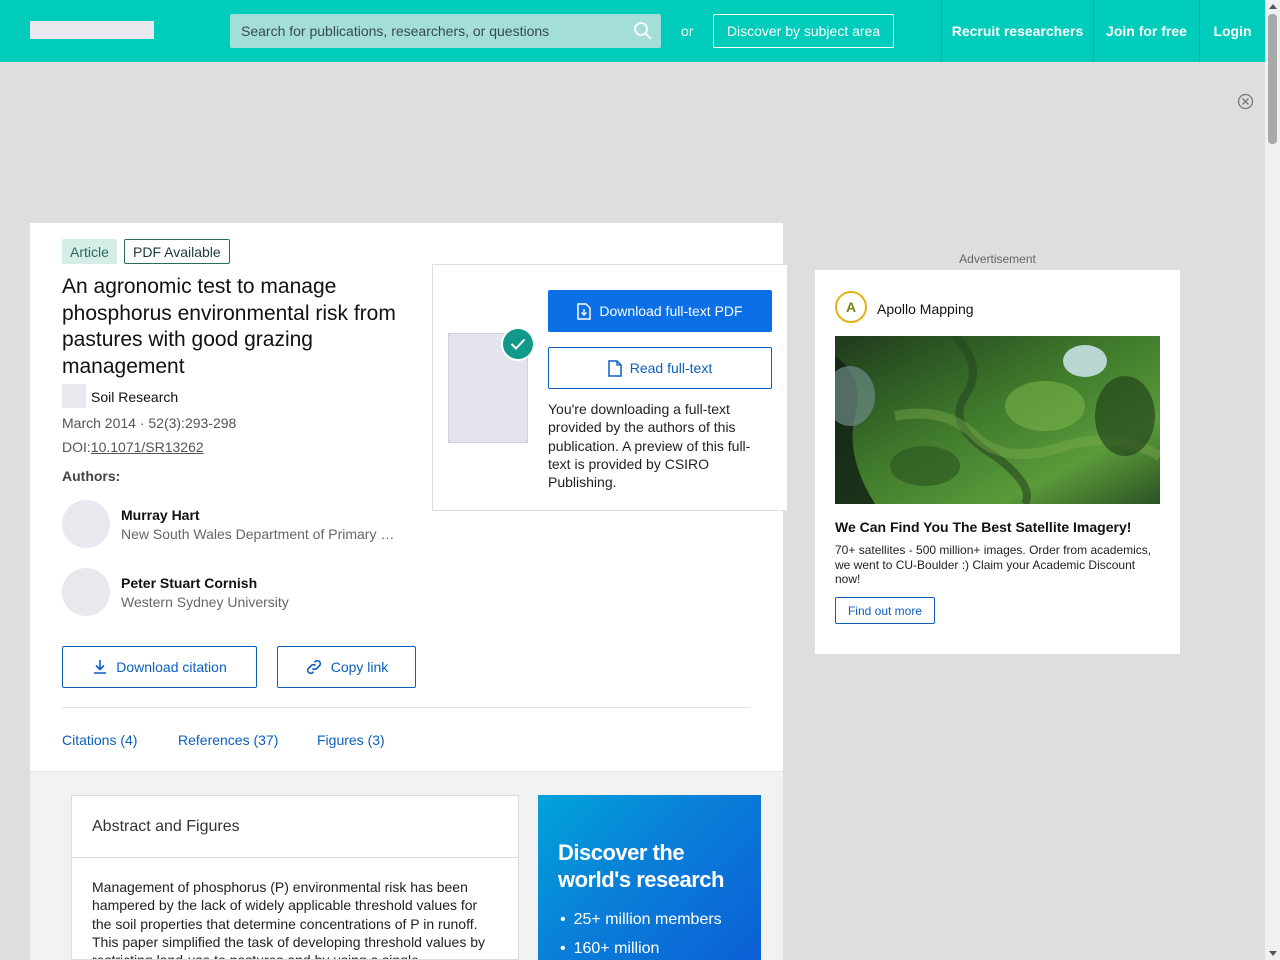  I want to click on journal-name: Soil Research, so click(134, 397).